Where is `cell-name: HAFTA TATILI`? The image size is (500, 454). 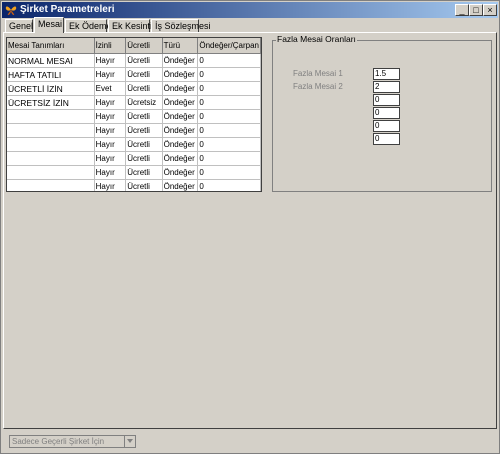
cell-name: HAFTA TATILI is located at coordinates (51, 74).